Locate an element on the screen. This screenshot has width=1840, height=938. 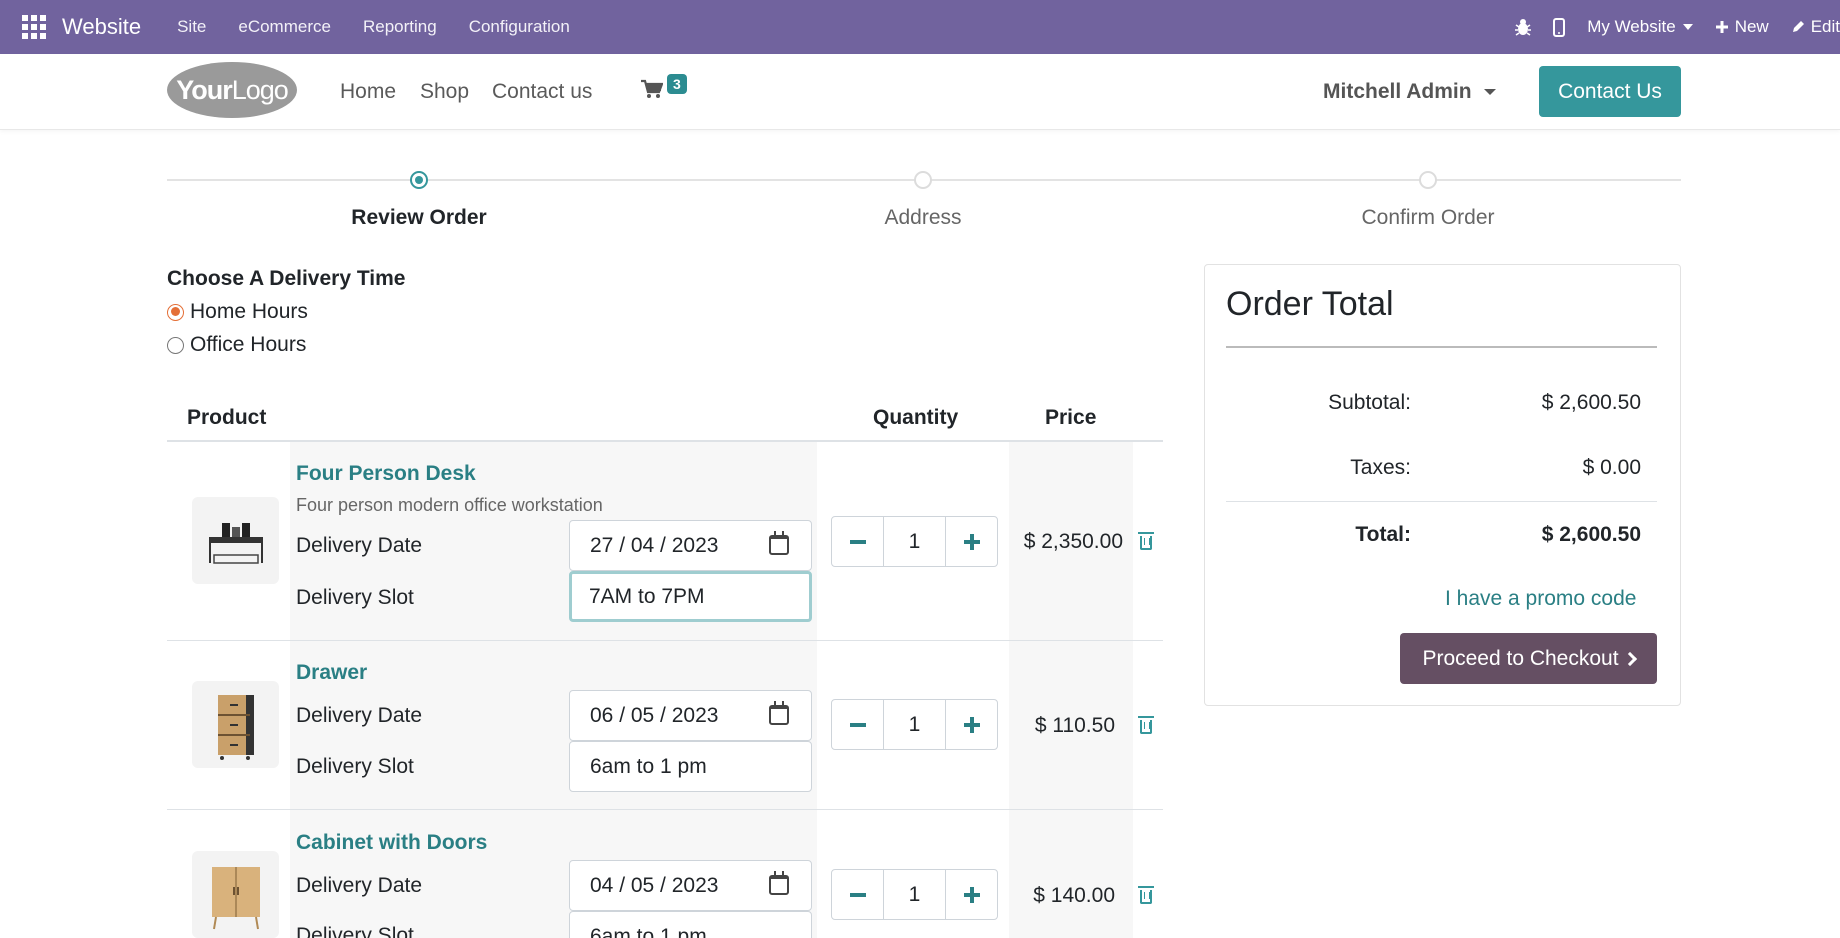
column-header-price: Price is located at coordinates (1071, 417).